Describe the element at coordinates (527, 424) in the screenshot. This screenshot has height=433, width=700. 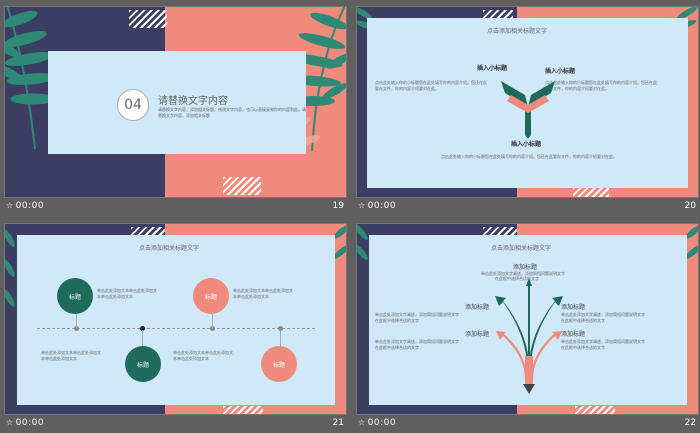
I see `slide-footer: ☆ 00:00 22` at that location.